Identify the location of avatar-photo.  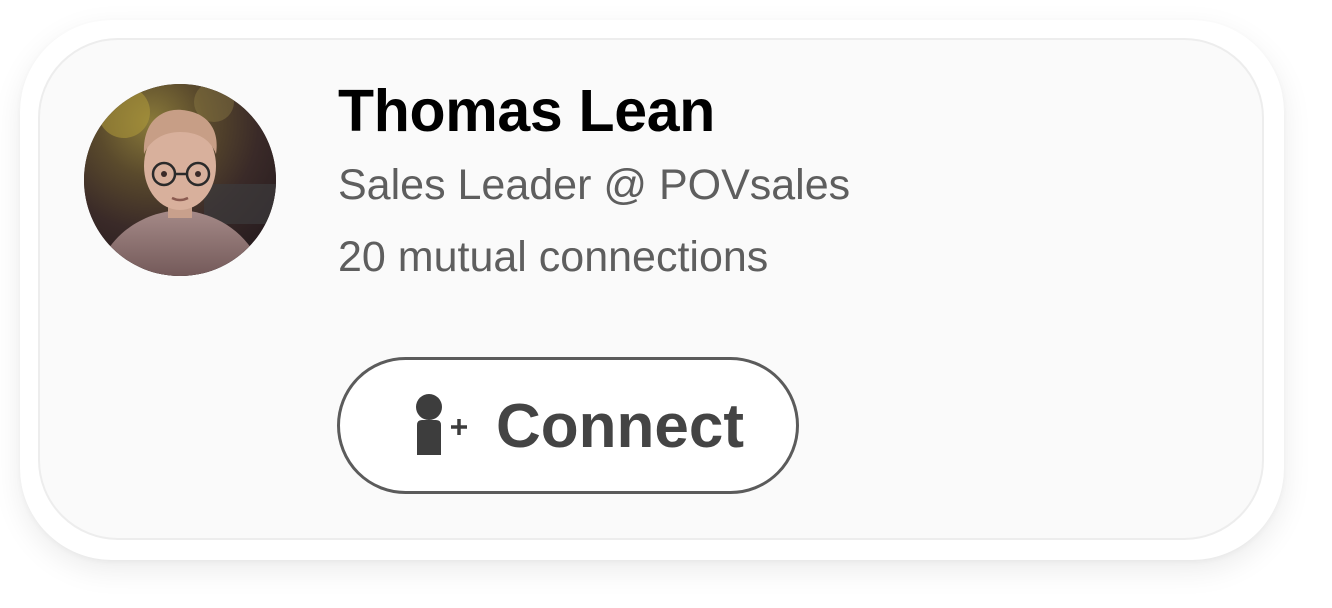
(180, 180).